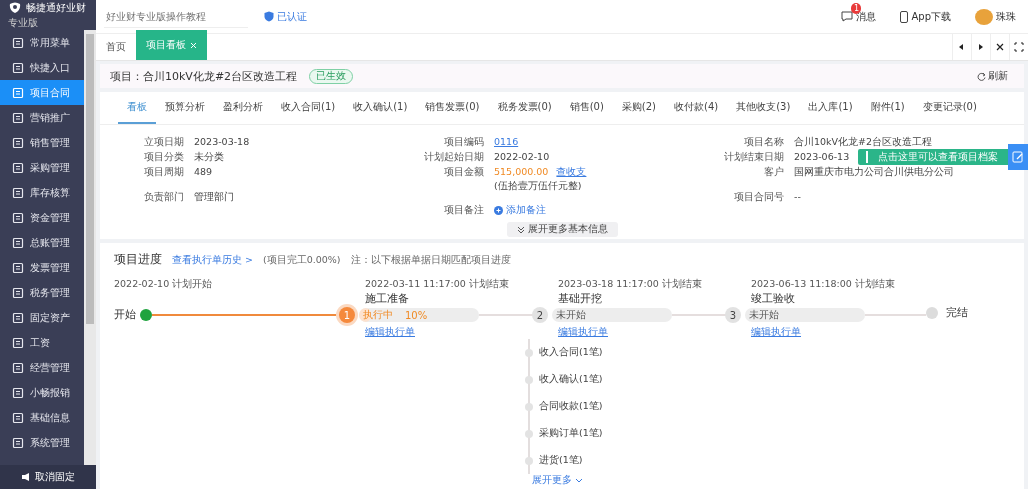 Image resolution: width=1028 pixels, height=489 pixels. I want to click on edit-icon, so click(1018, 157).